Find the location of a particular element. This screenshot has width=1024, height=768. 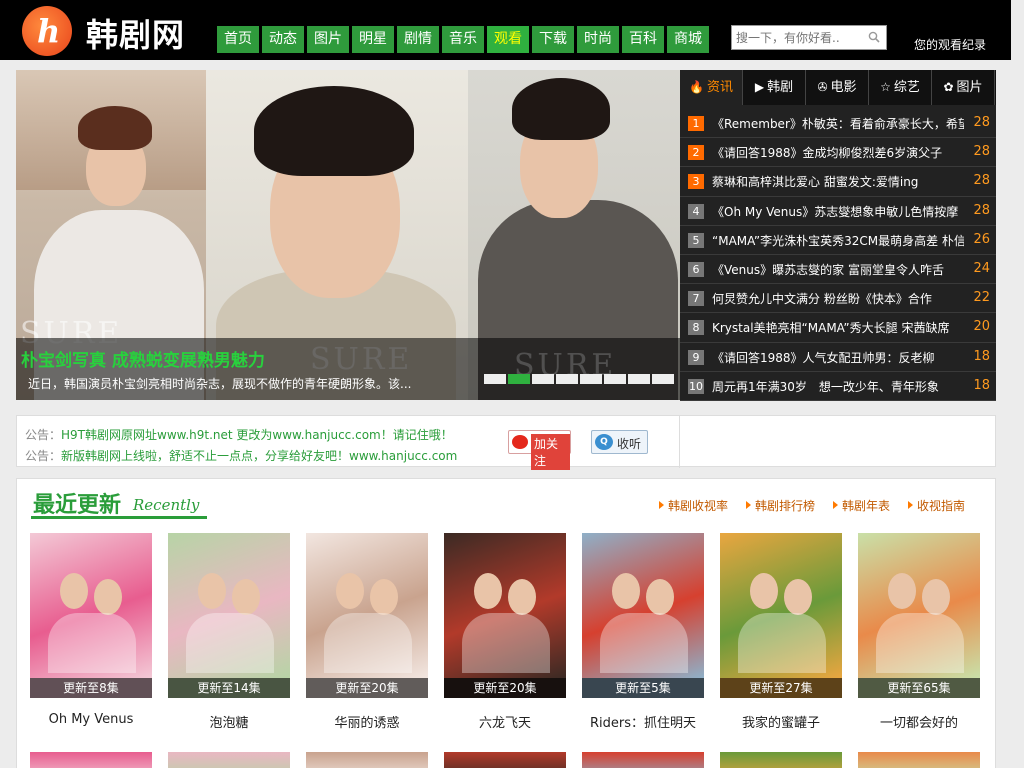

nav-item-4: 剧情 is located at coordinates (418, 39).